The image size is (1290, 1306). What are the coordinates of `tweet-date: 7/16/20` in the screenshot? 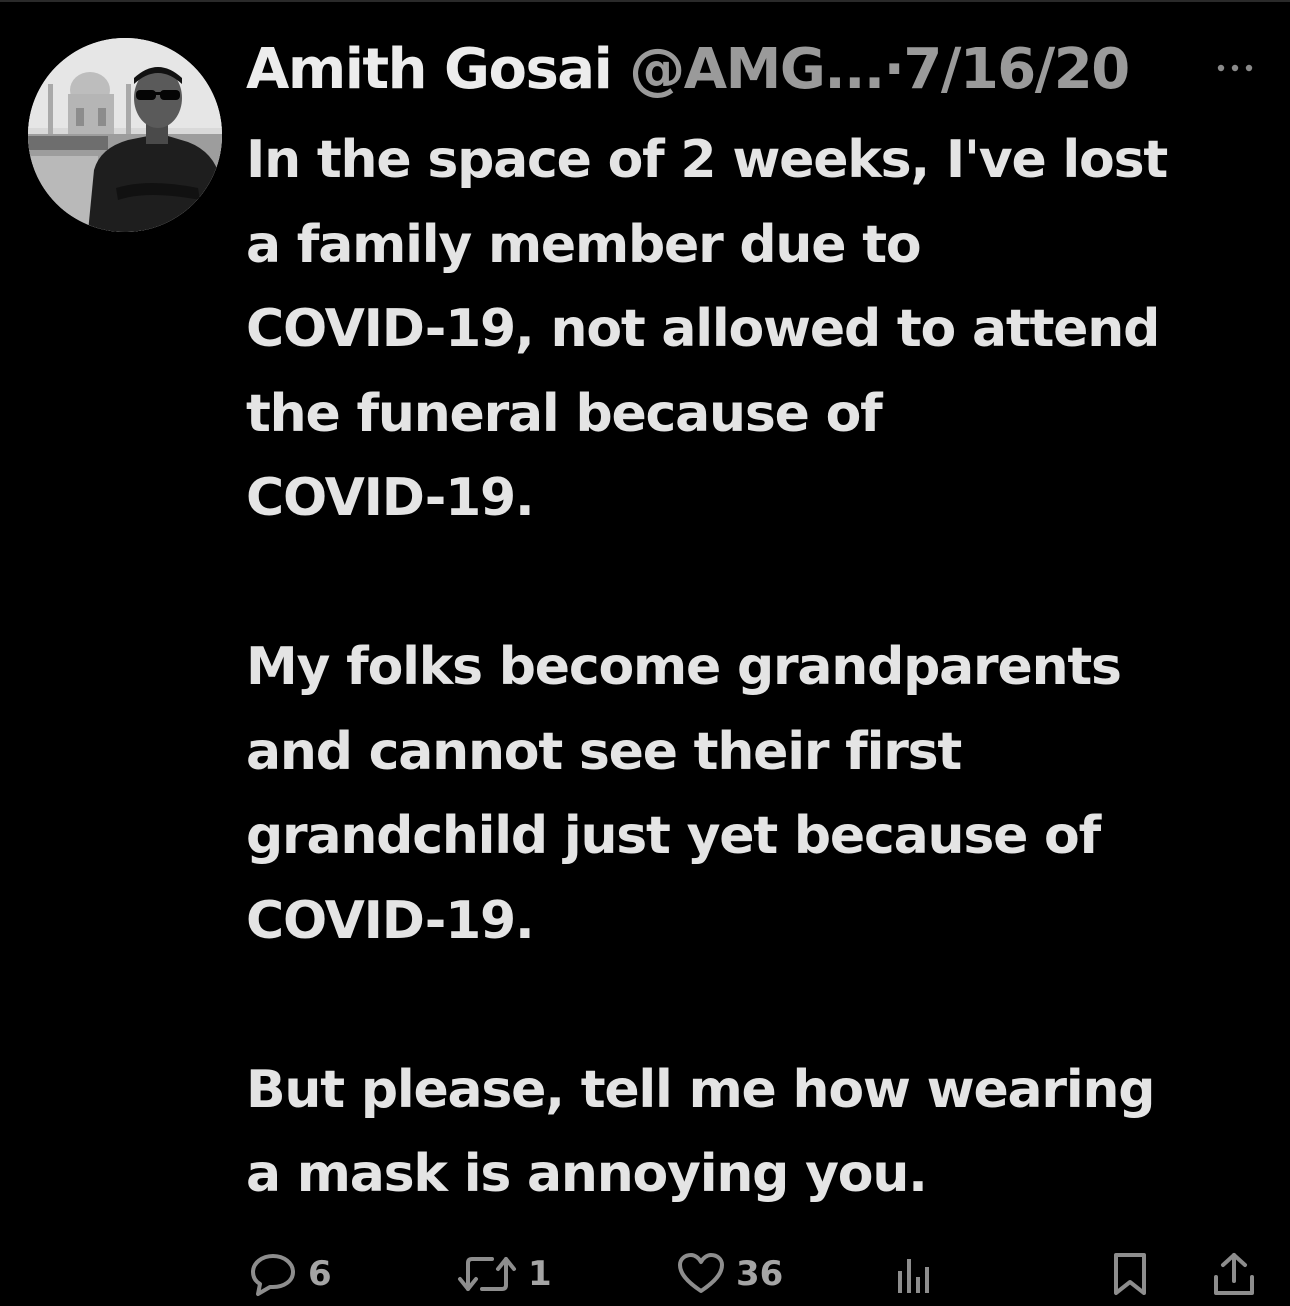 It's located at (1016, 69).